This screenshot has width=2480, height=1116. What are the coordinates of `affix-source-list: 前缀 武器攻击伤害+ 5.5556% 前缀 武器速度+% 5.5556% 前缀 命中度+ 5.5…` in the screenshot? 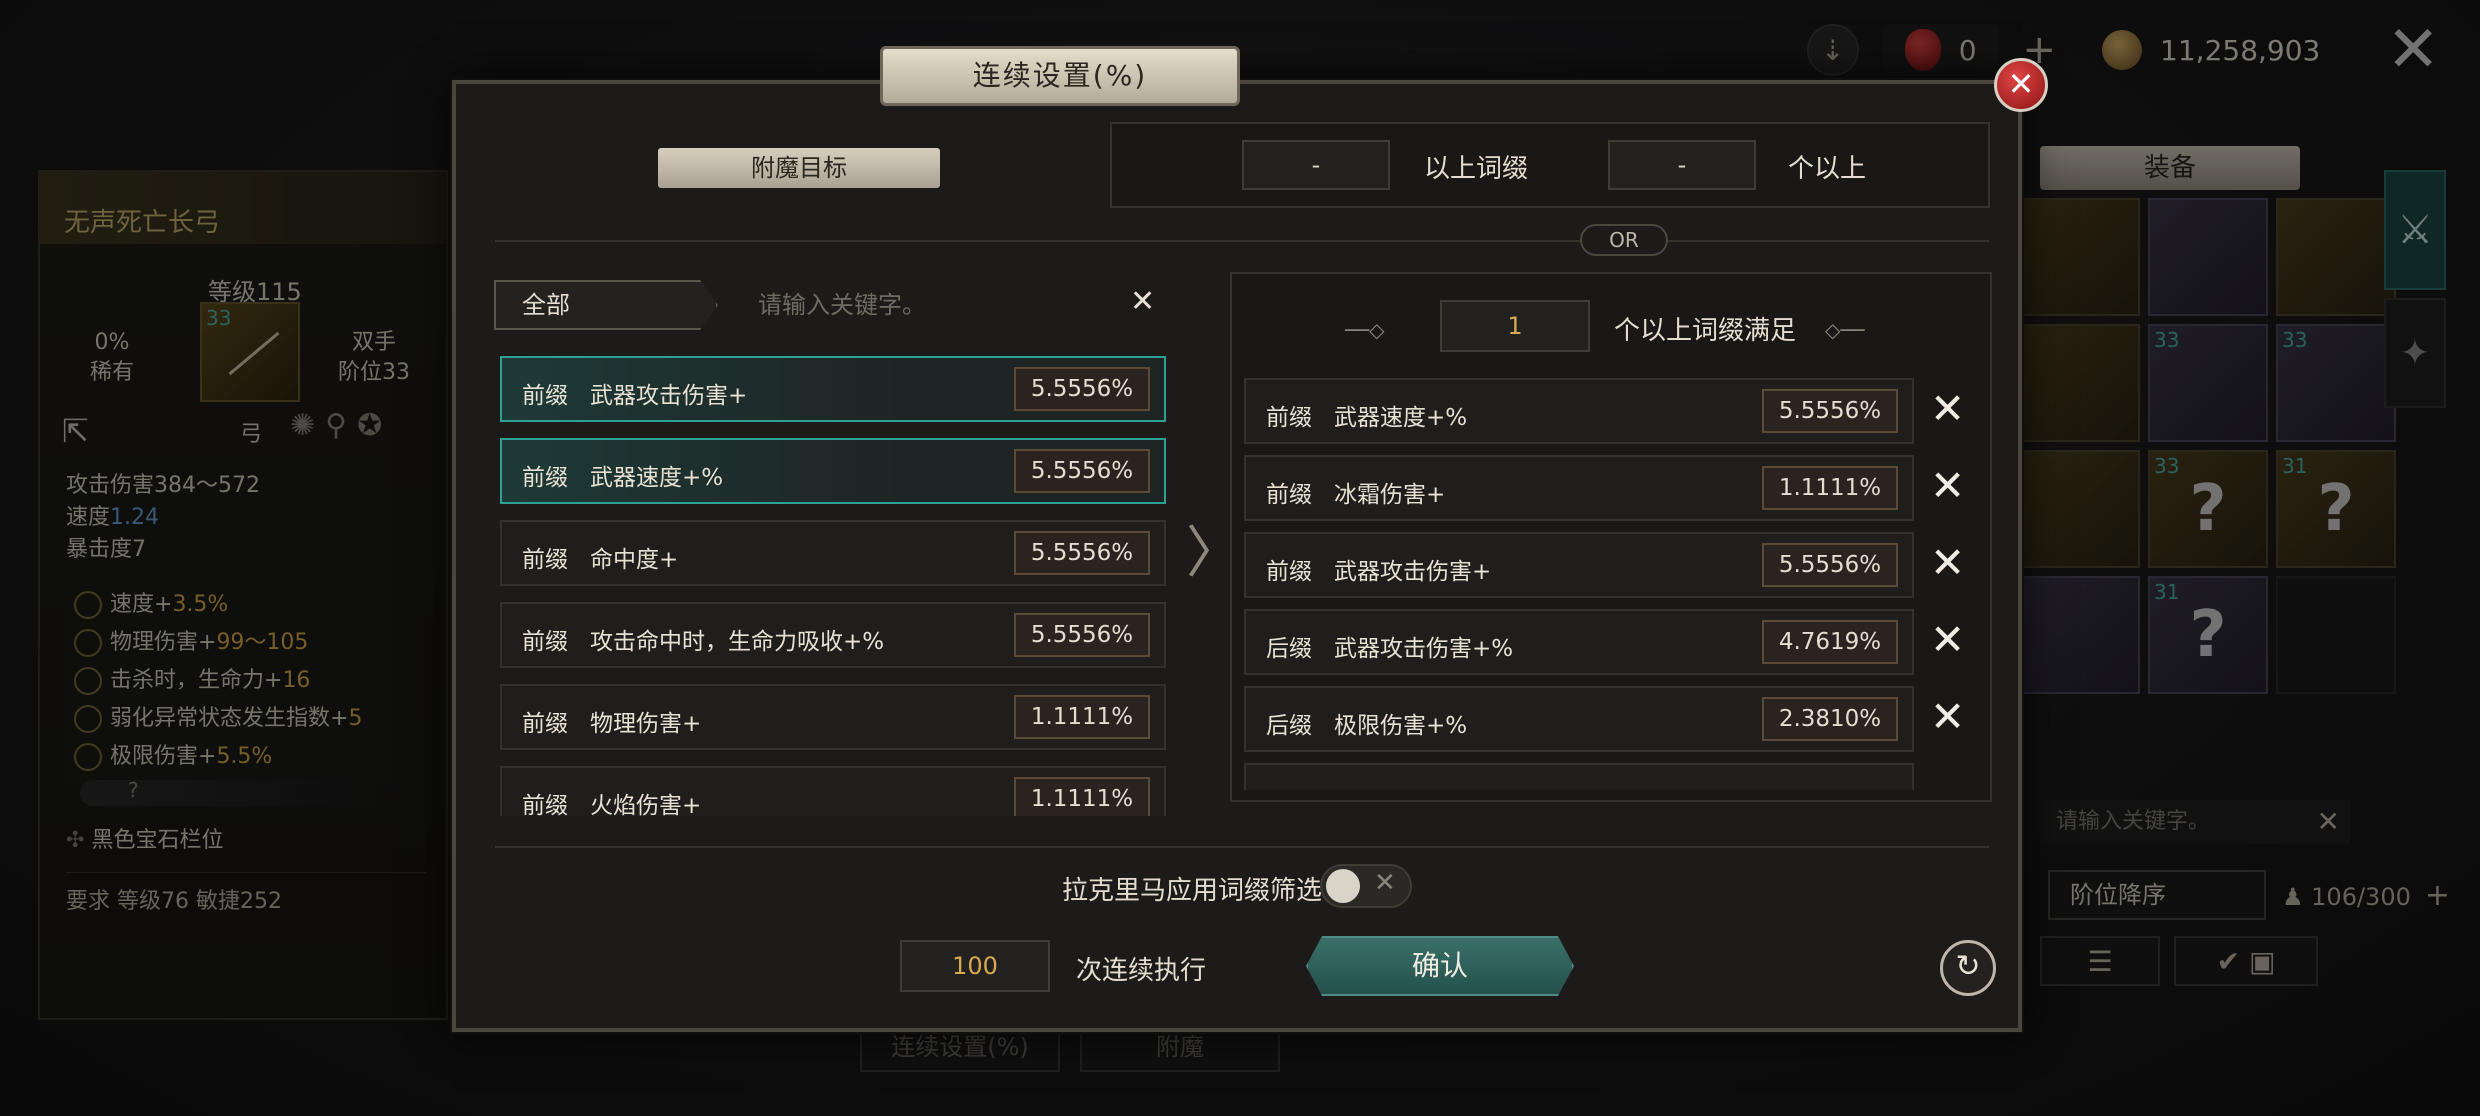 It's located at (834, 586).